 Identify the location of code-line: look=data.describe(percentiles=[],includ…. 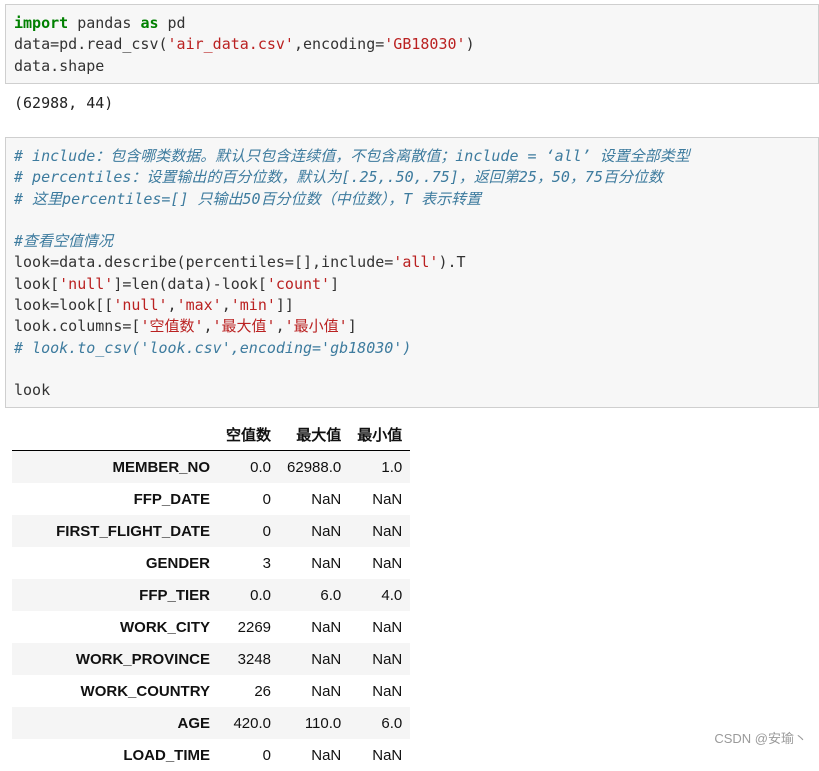
(412, 262).